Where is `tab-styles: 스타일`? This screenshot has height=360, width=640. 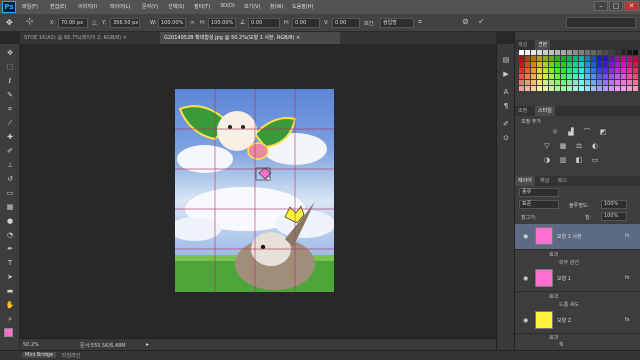
tab-styles: 스타일 is located at coordinates (545, 111).